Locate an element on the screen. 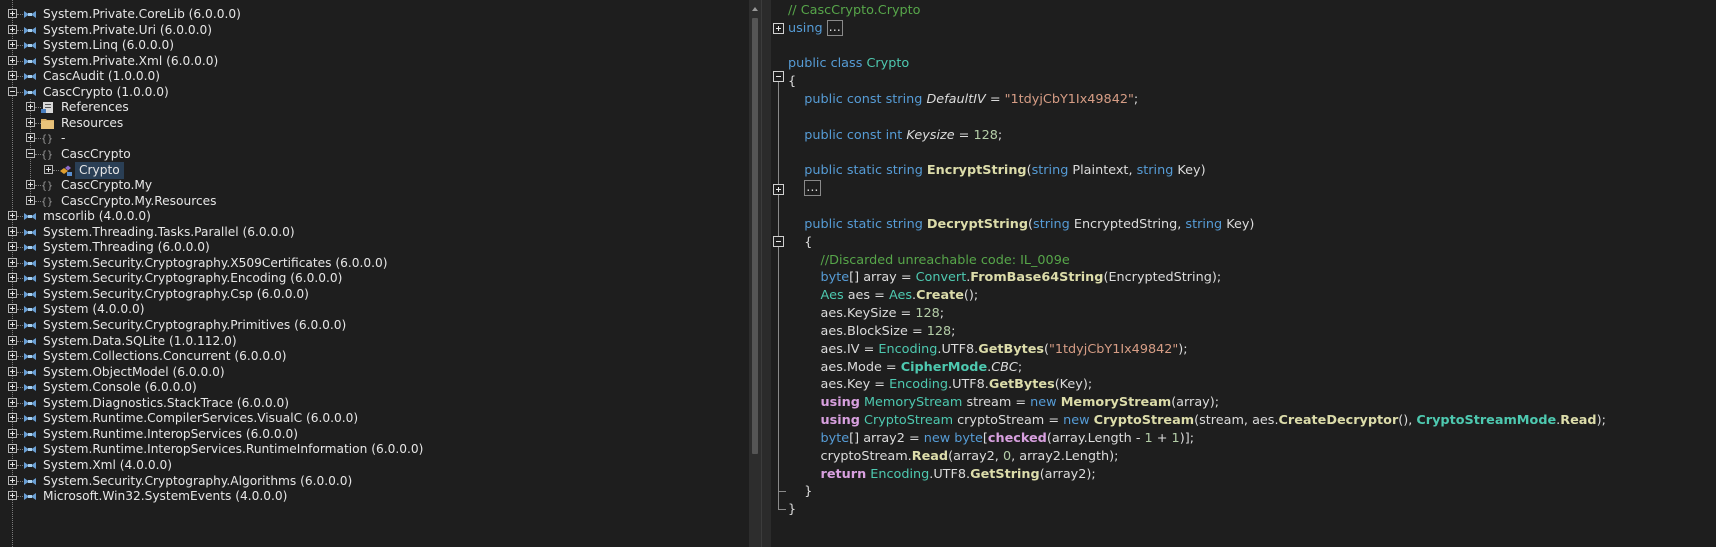 The width and height of the screenshot is (1716, 547). code-token: (array2); is located at coordinates (1067, 474).